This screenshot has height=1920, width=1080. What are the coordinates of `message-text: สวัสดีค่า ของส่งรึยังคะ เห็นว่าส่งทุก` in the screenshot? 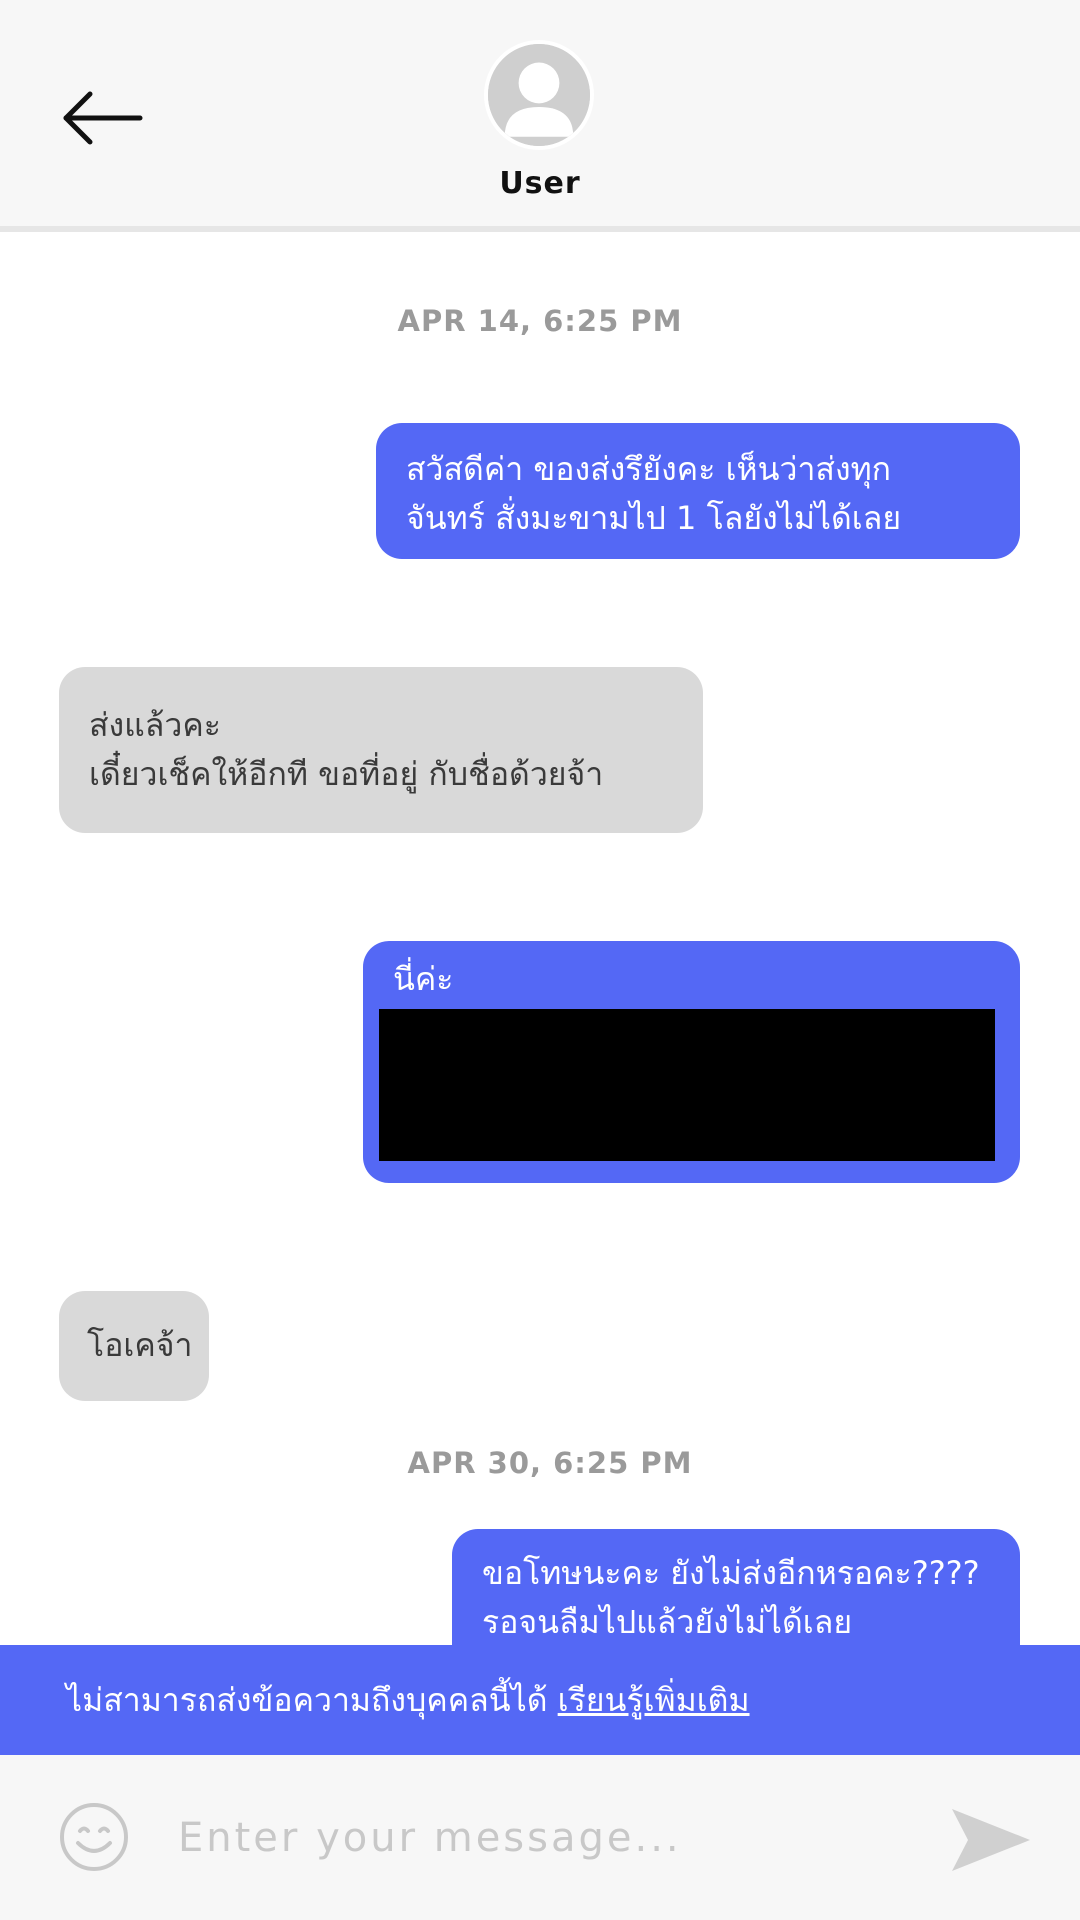 It's located at (649, 469).